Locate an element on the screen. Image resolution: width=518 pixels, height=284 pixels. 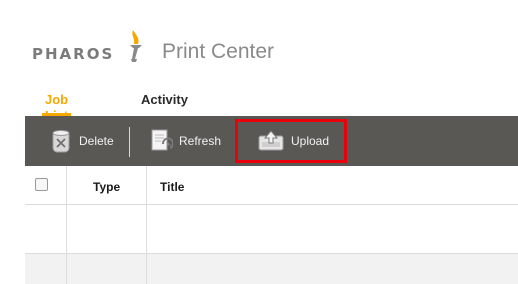
delete-label: Delete is located at coordinates (96, 141).